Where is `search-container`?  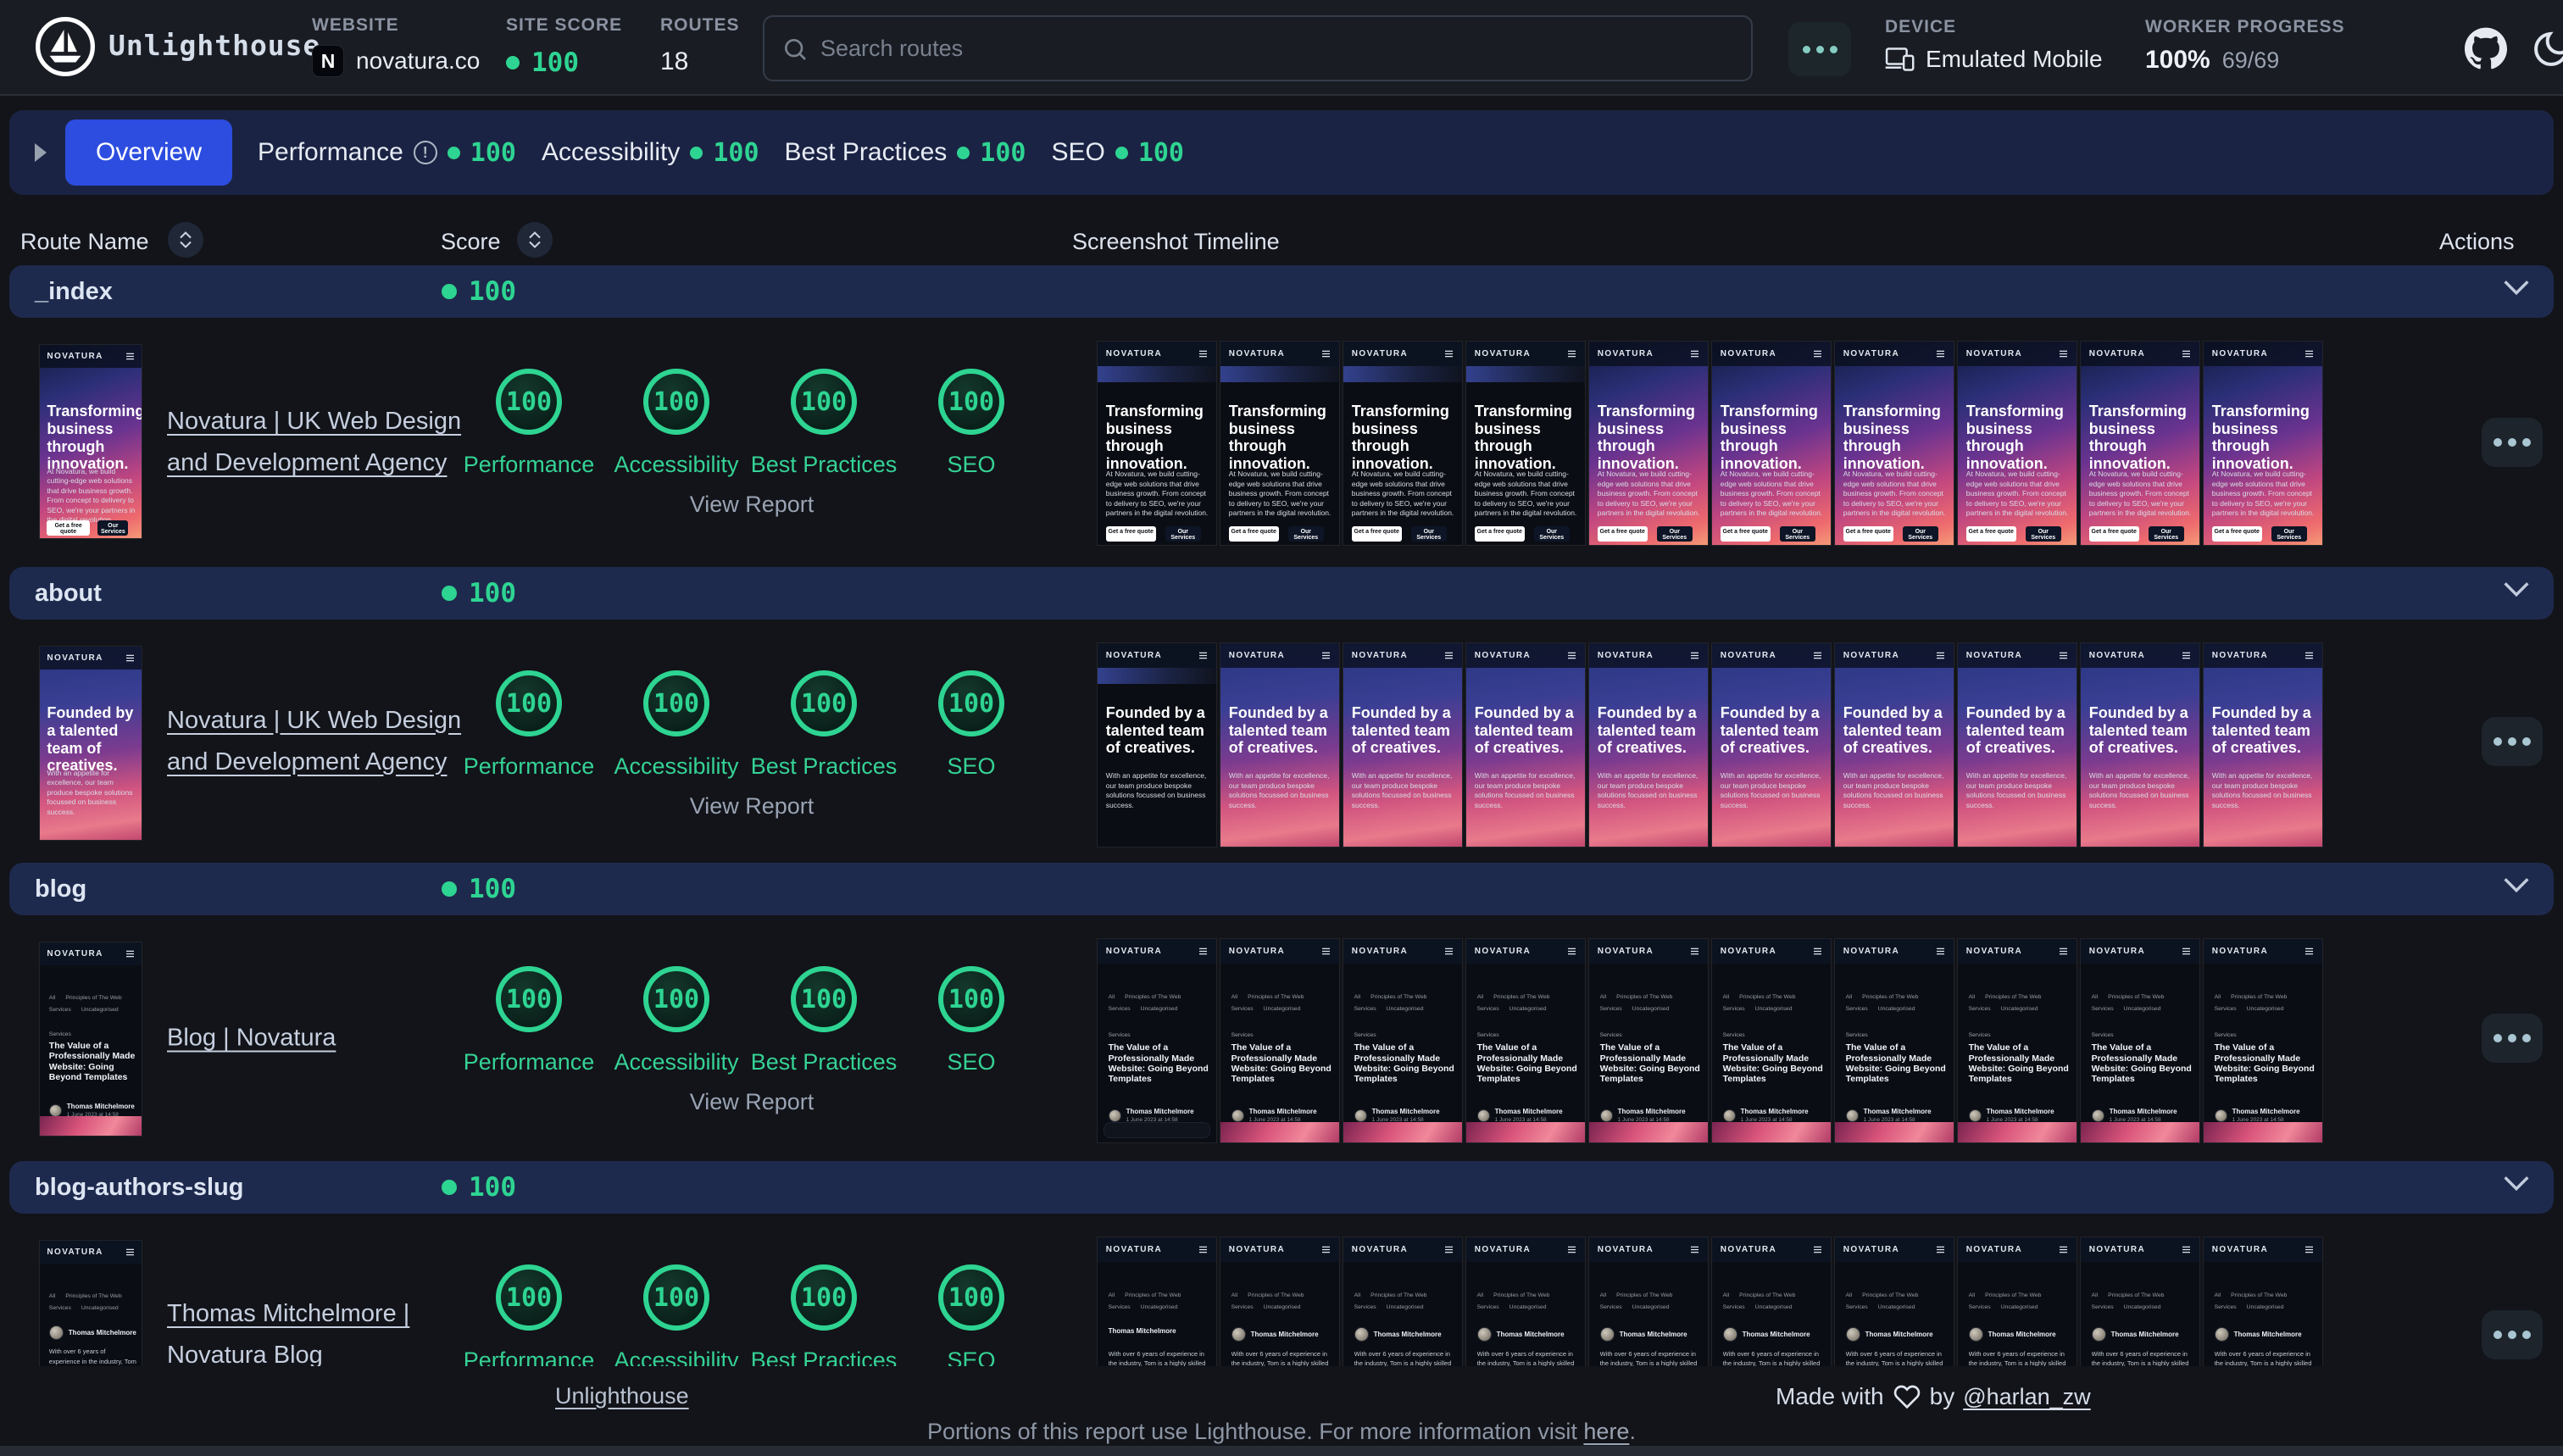 search-container is located at coordinates (1258, 48).